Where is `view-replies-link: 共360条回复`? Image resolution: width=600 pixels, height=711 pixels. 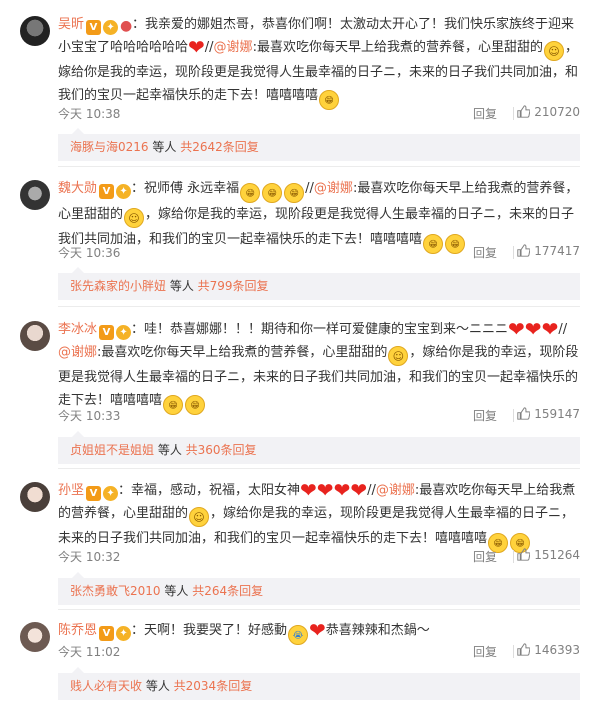
view-replies-link: 共360条回复 is located at coordinates (221, 450).